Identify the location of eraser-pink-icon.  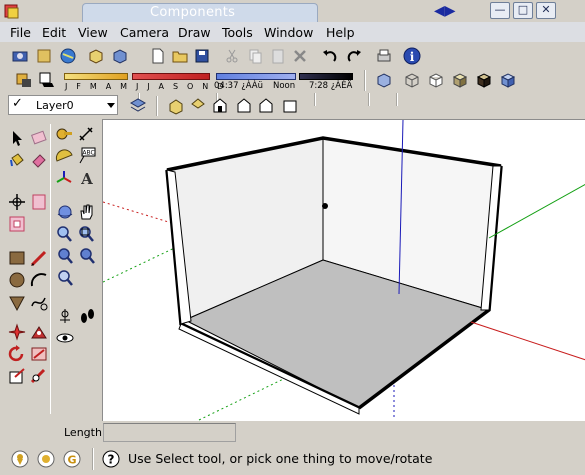
(39, 160).